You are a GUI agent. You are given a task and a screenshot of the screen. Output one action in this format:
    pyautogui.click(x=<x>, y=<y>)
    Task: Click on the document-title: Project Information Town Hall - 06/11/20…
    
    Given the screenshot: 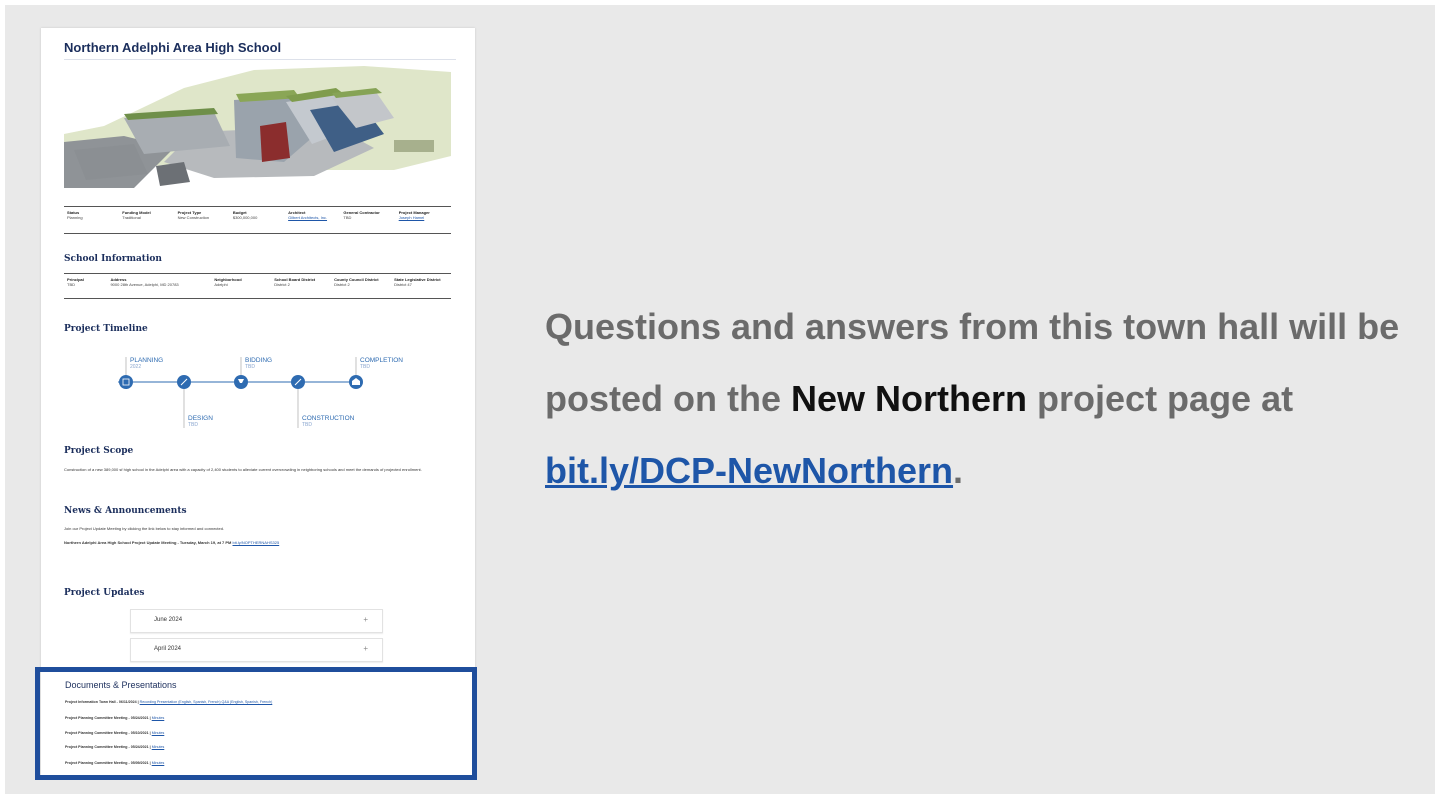 What is the action you would take?
    pyautogui.click(x=102, y=702)
    